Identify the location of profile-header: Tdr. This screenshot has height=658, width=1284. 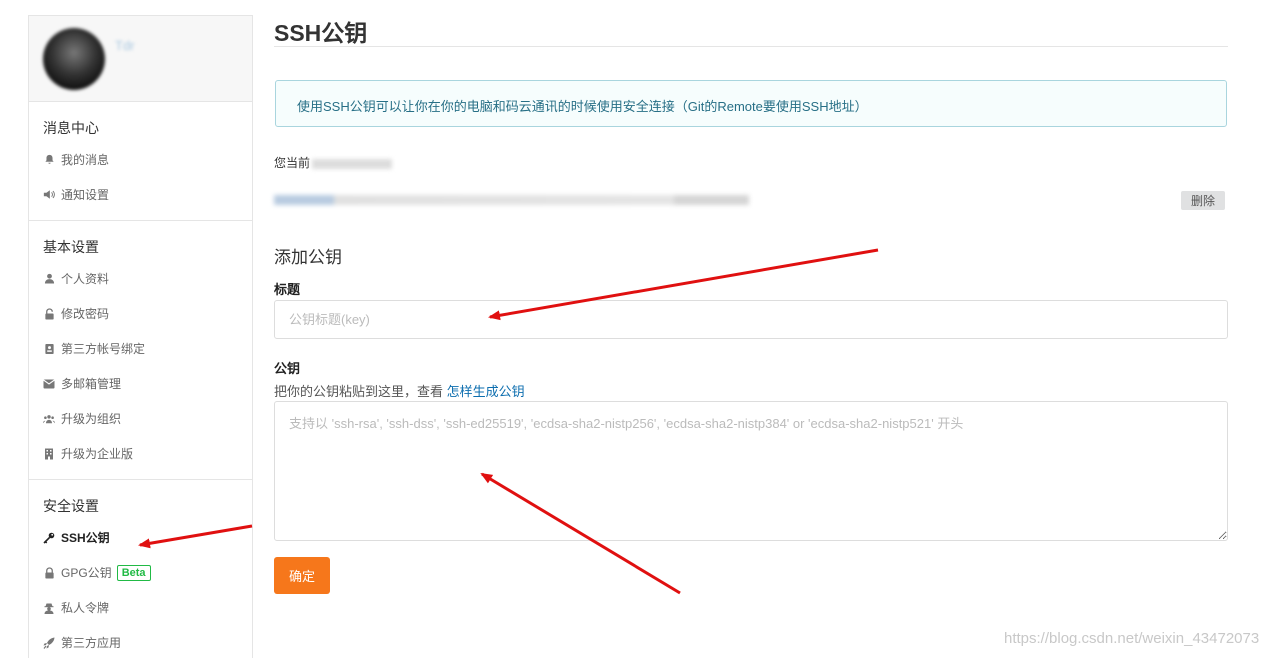
(140, 59).